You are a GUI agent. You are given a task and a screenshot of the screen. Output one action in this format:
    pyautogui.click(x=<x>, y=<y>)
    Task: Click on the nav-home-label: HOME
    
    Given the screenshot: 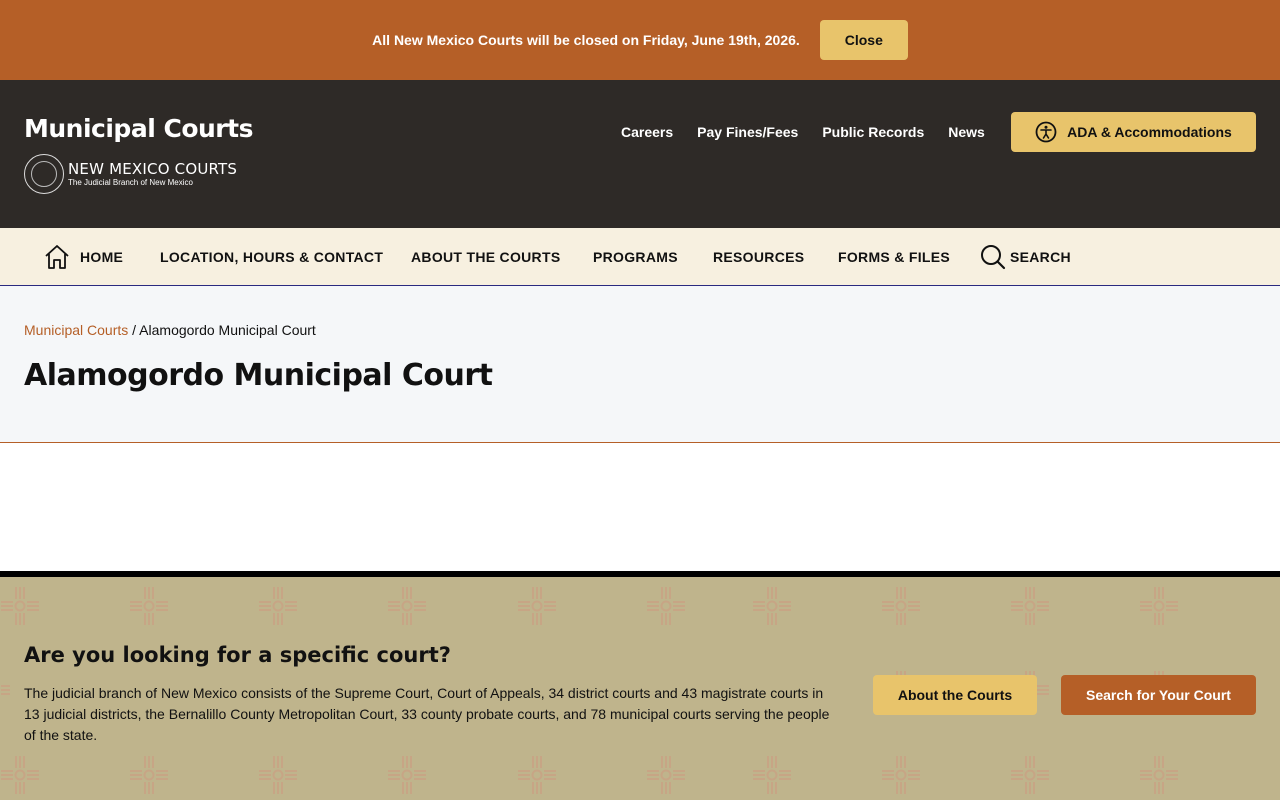 What is the action you would take?
    pyautogui.click(x=102, y=256)
    